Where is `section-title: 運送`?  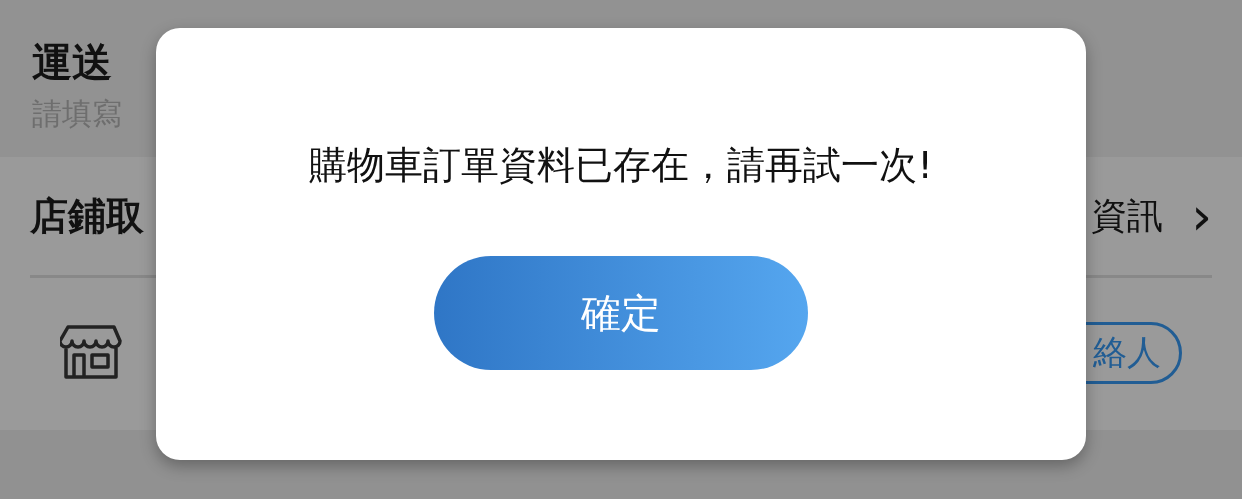
section-title: 運送 is located at coordinates (72, 62).